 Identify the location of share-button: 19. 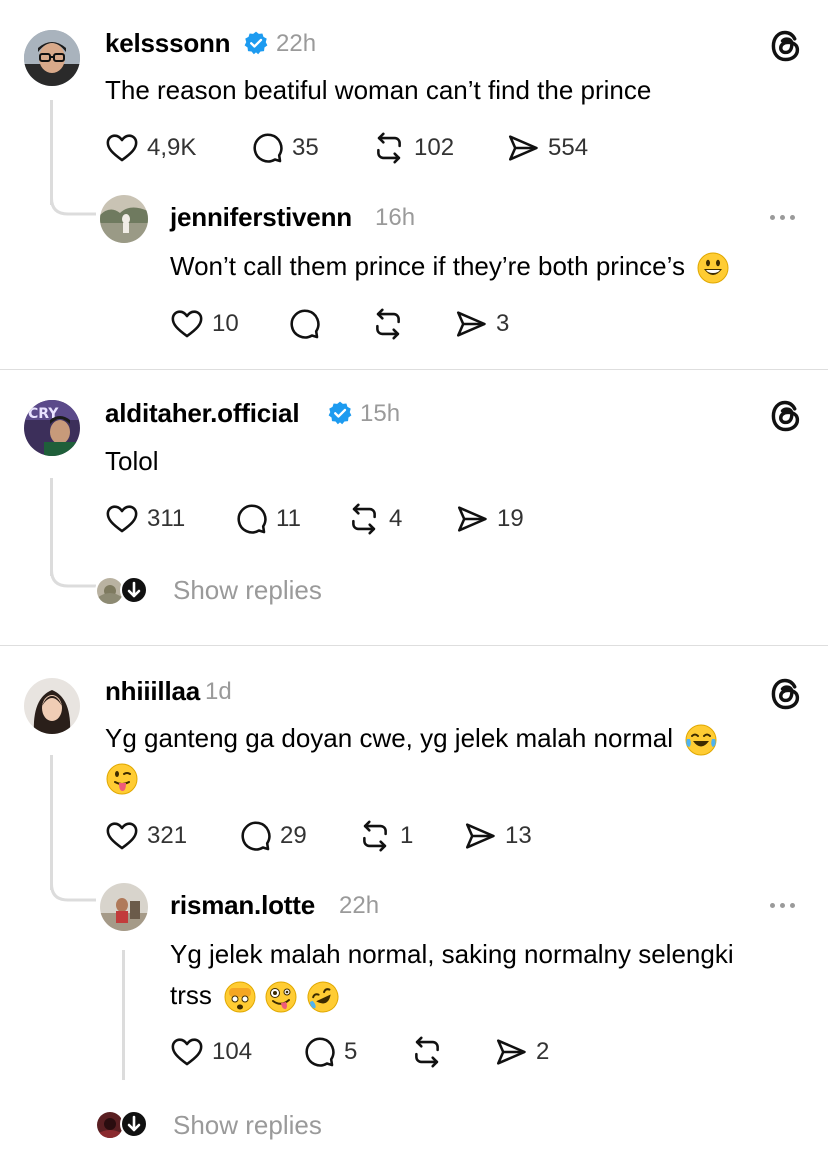
(489, 519).